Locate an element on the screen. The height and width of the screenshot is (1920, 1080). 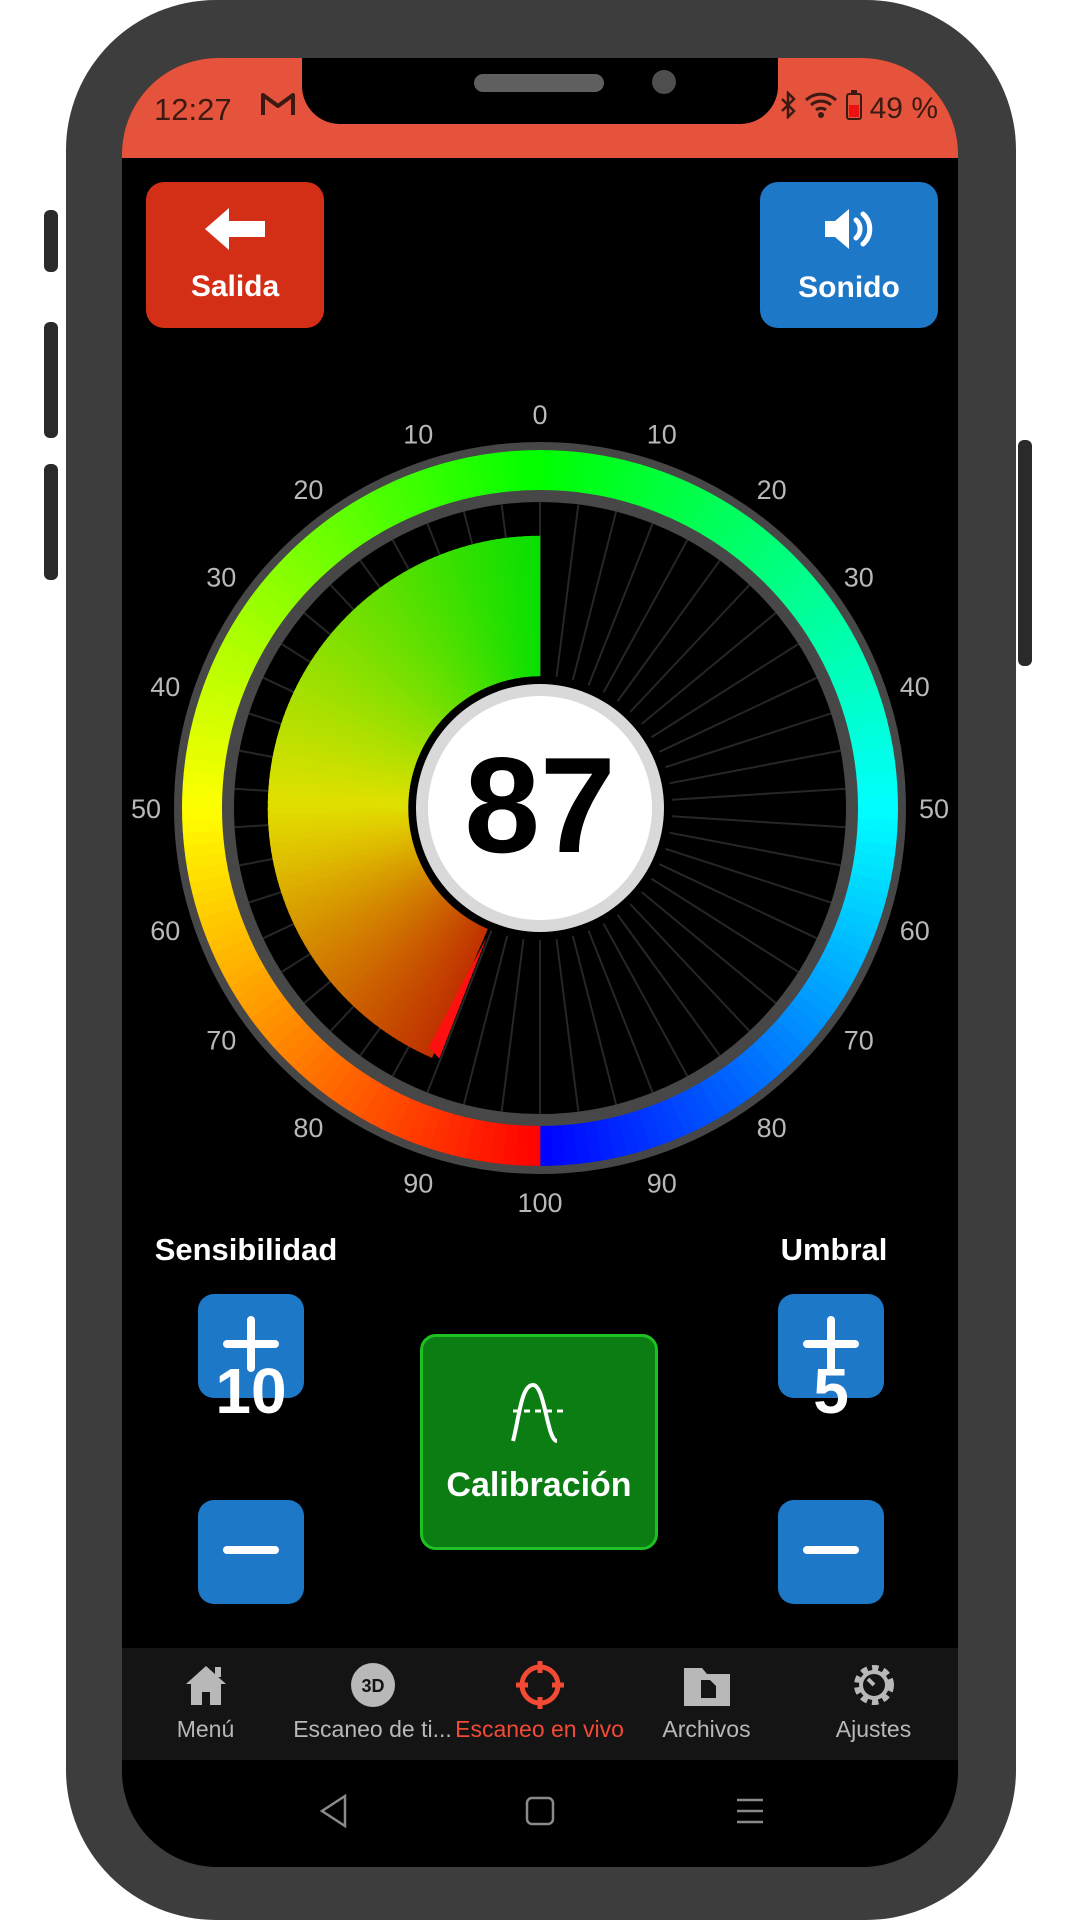
sensitivity-decrease-button is located at coordinates (251, 1552).